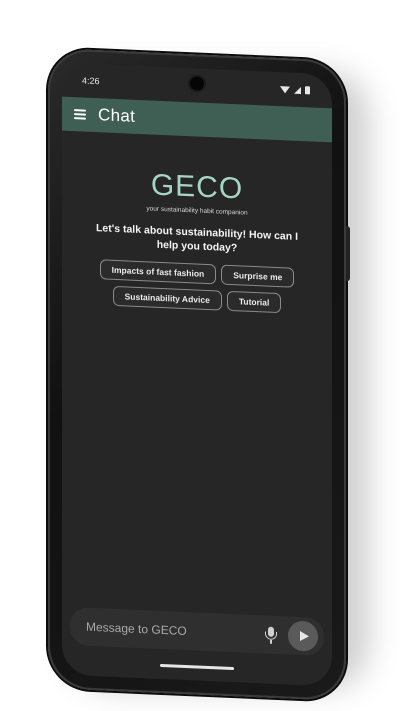 This screenshot has height=711, width=400. Describe the element at coordinates (197, 667) in the screenshot. I see `home-indicator` at that location.